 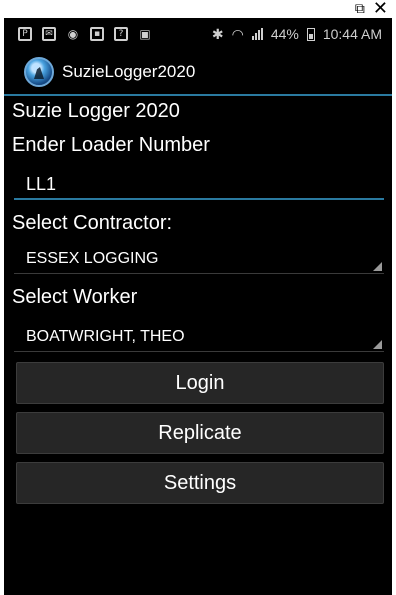 I want to click on page-heading: Suzie Logger 2020, so click(x=96, y=111).